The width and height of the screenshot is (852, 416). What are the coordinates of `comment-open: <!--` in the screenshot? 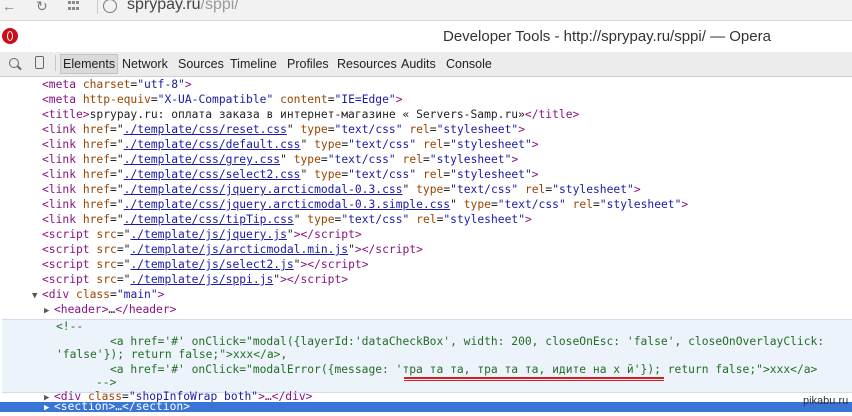 It's located at (70, 326).